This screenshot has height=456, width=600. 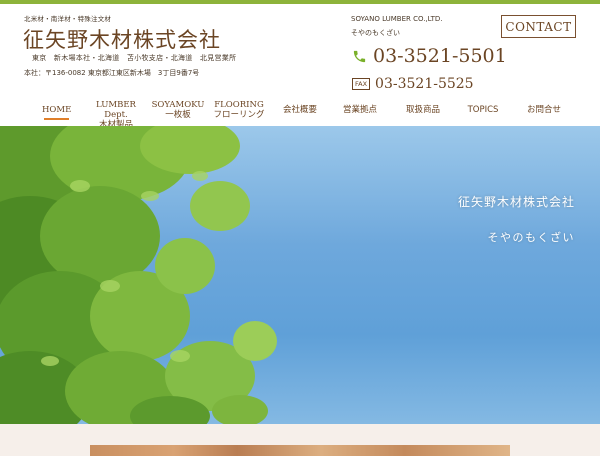 I want to click on nav-flooring-en: FLOORING, so click(x=239, y=105).